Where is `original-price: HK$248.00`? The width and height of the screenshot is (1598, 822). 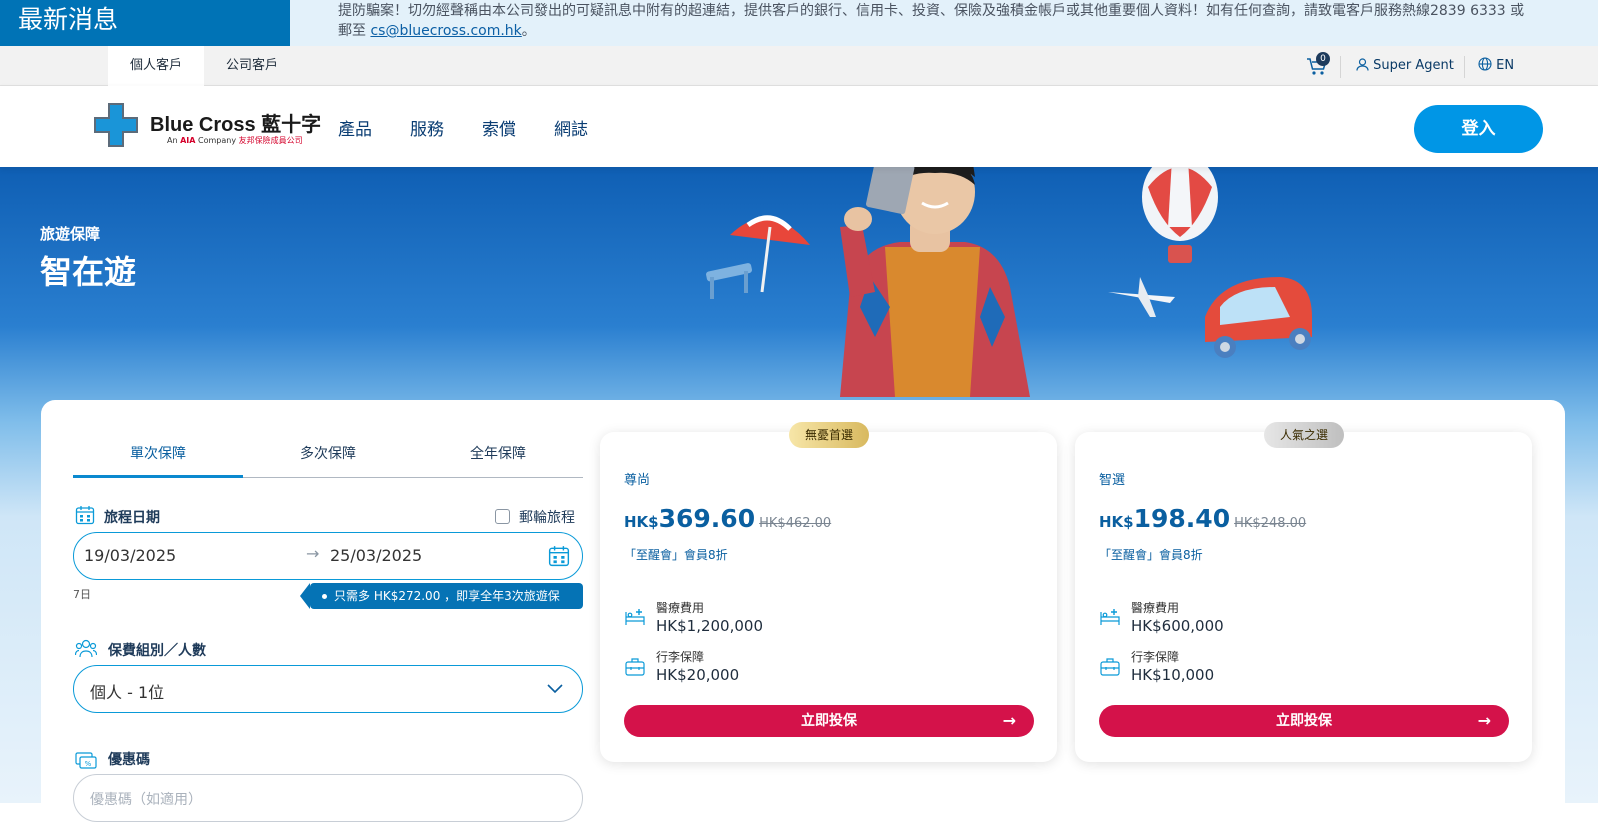 original-price: HK$248.00 is located at coordinates (1270, 523).